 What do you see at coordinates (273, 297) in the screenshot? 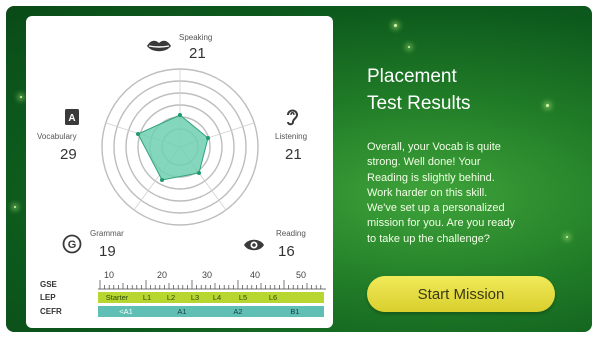
I see `lep-level: L6` at bounding box center [273, 297].